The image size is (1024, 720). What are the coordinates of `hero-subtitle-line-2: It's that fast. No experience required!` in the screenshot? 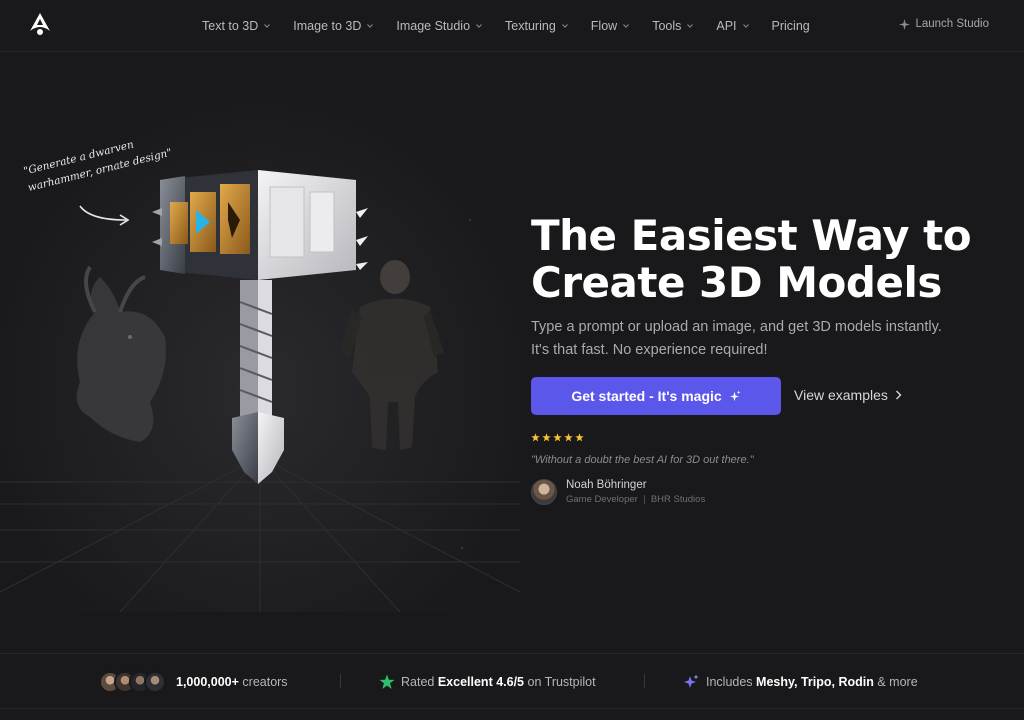 It's located at (649, 350).